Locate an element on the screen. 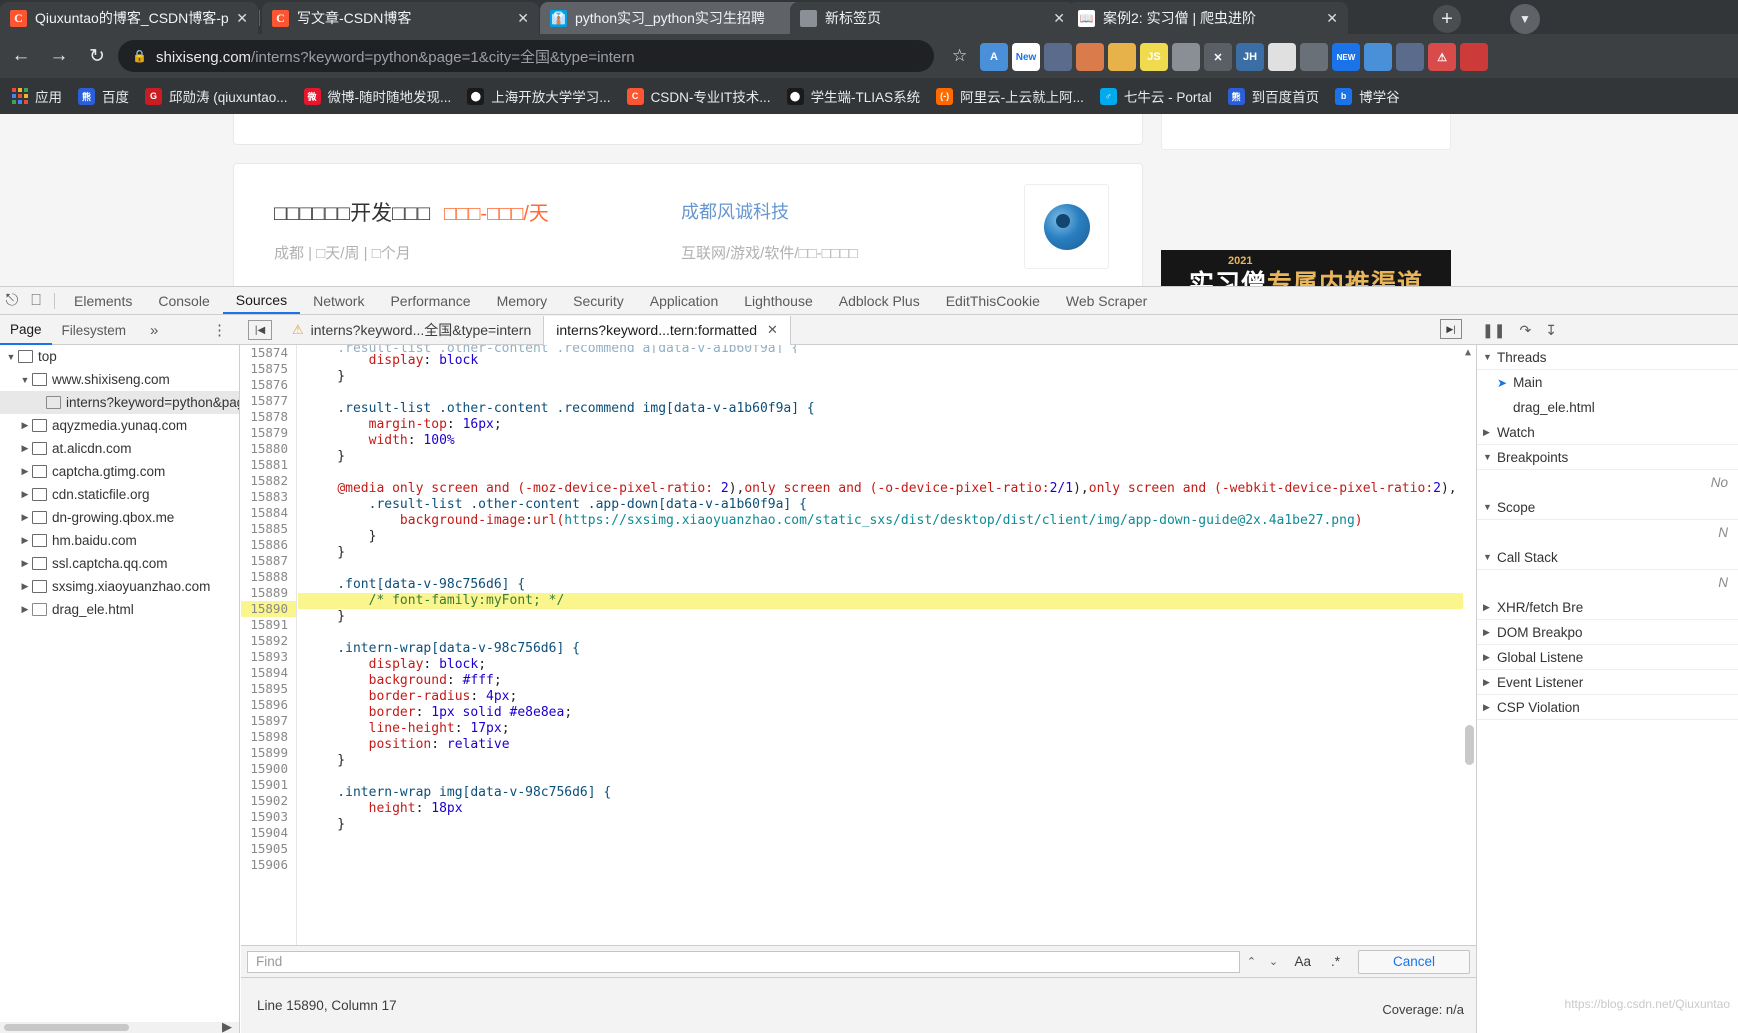 This screenshot has height=1033, width=1738. devtools-tab-application: Application is located at coordinates (684, 300).